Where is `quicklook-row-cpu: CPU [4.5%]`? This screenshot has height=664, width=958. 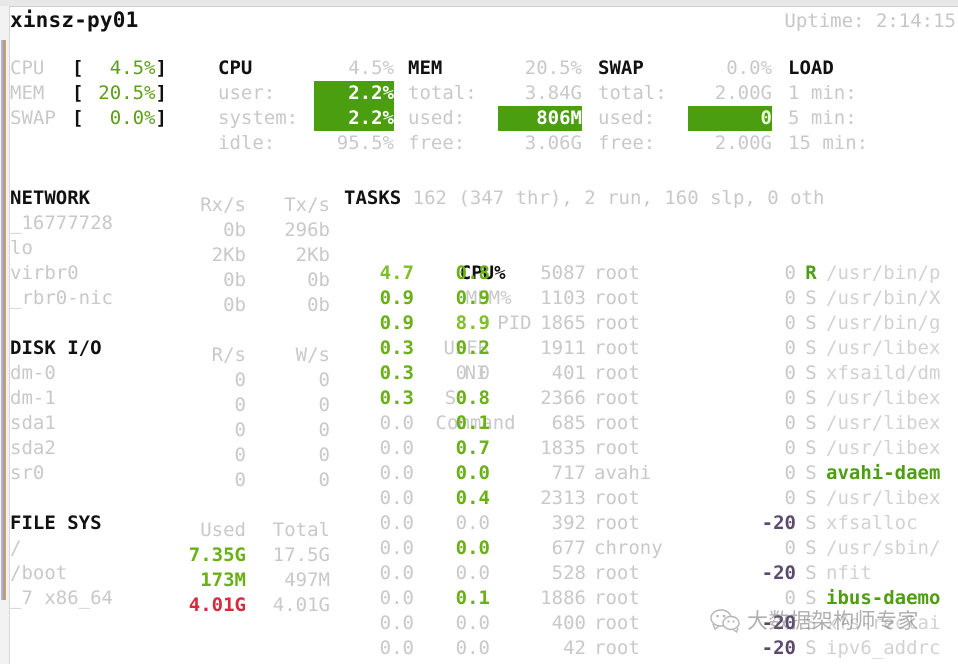 quicklook-row-cpu: CPU [4.5%] is located at coordinates (110, 68).